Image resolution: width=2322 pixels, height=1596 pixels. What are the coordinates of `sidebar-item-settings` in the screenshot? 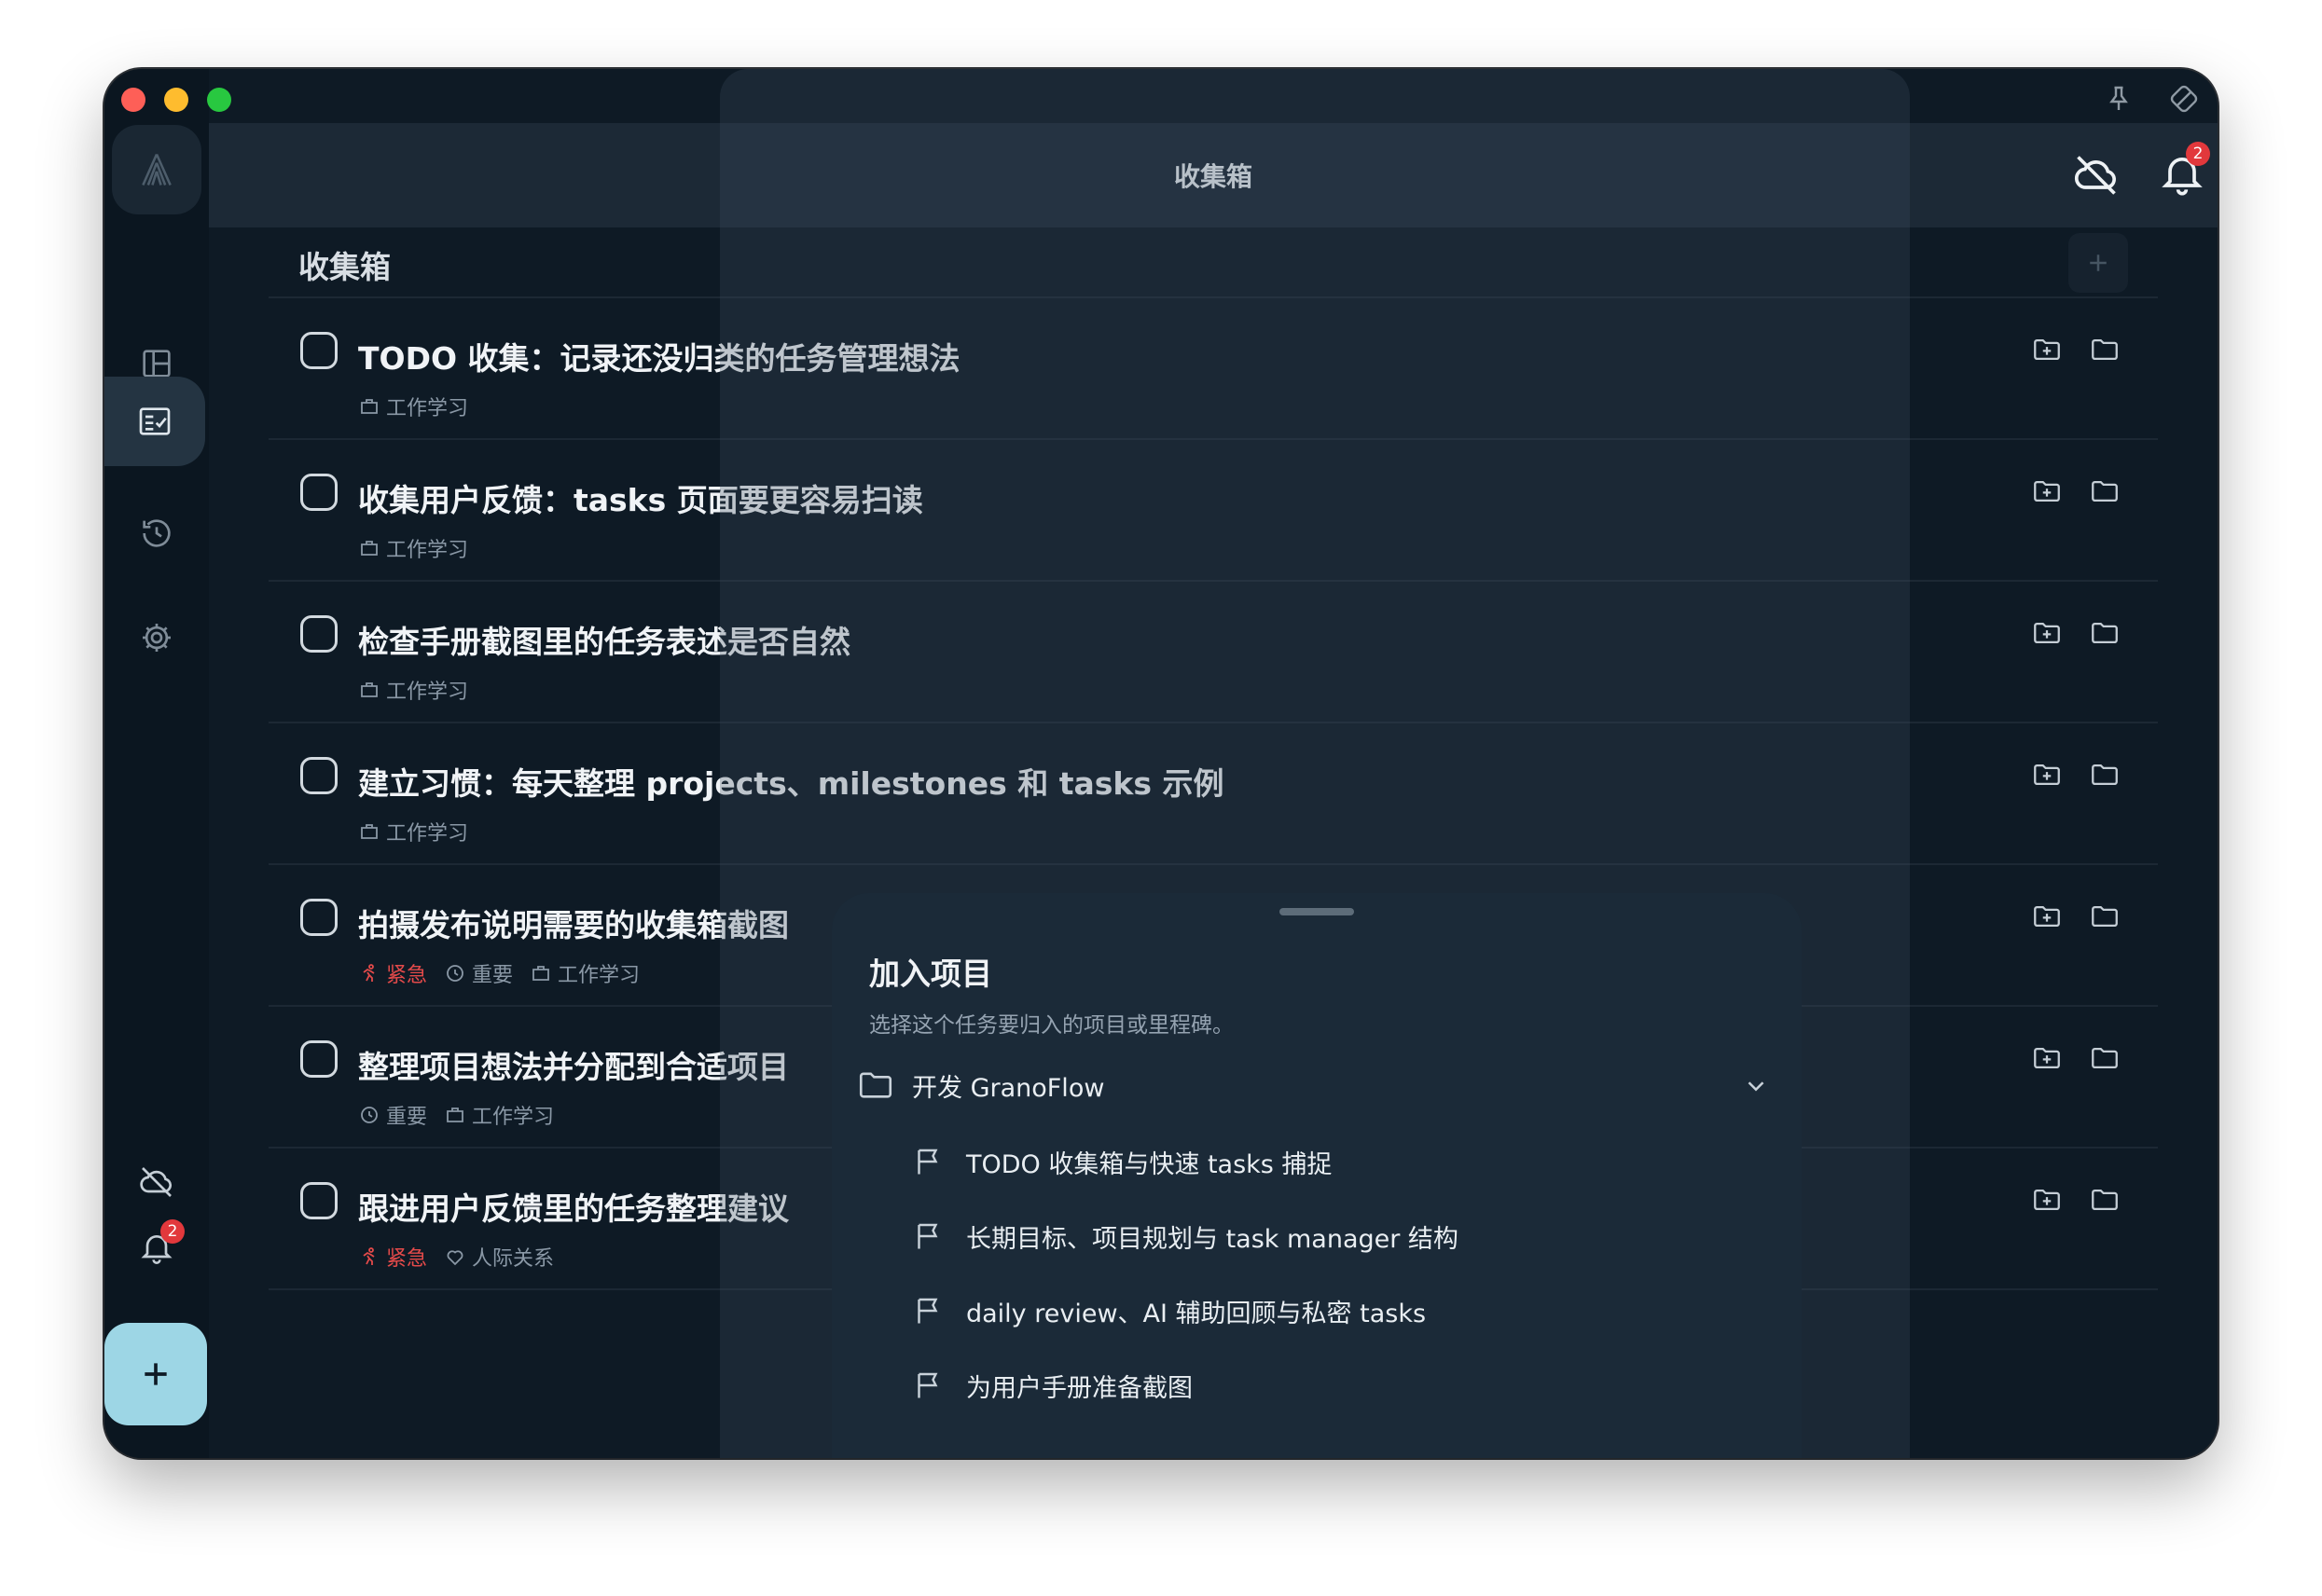 It's located at (156, 637).